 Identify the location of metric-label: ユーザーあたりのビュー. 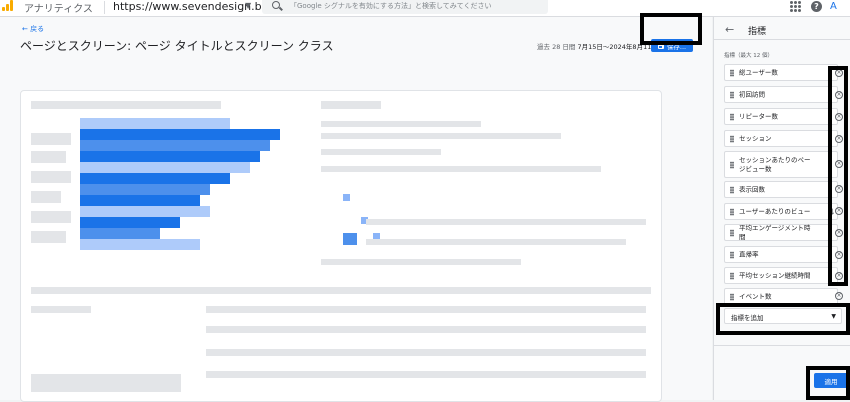
(775, 211).